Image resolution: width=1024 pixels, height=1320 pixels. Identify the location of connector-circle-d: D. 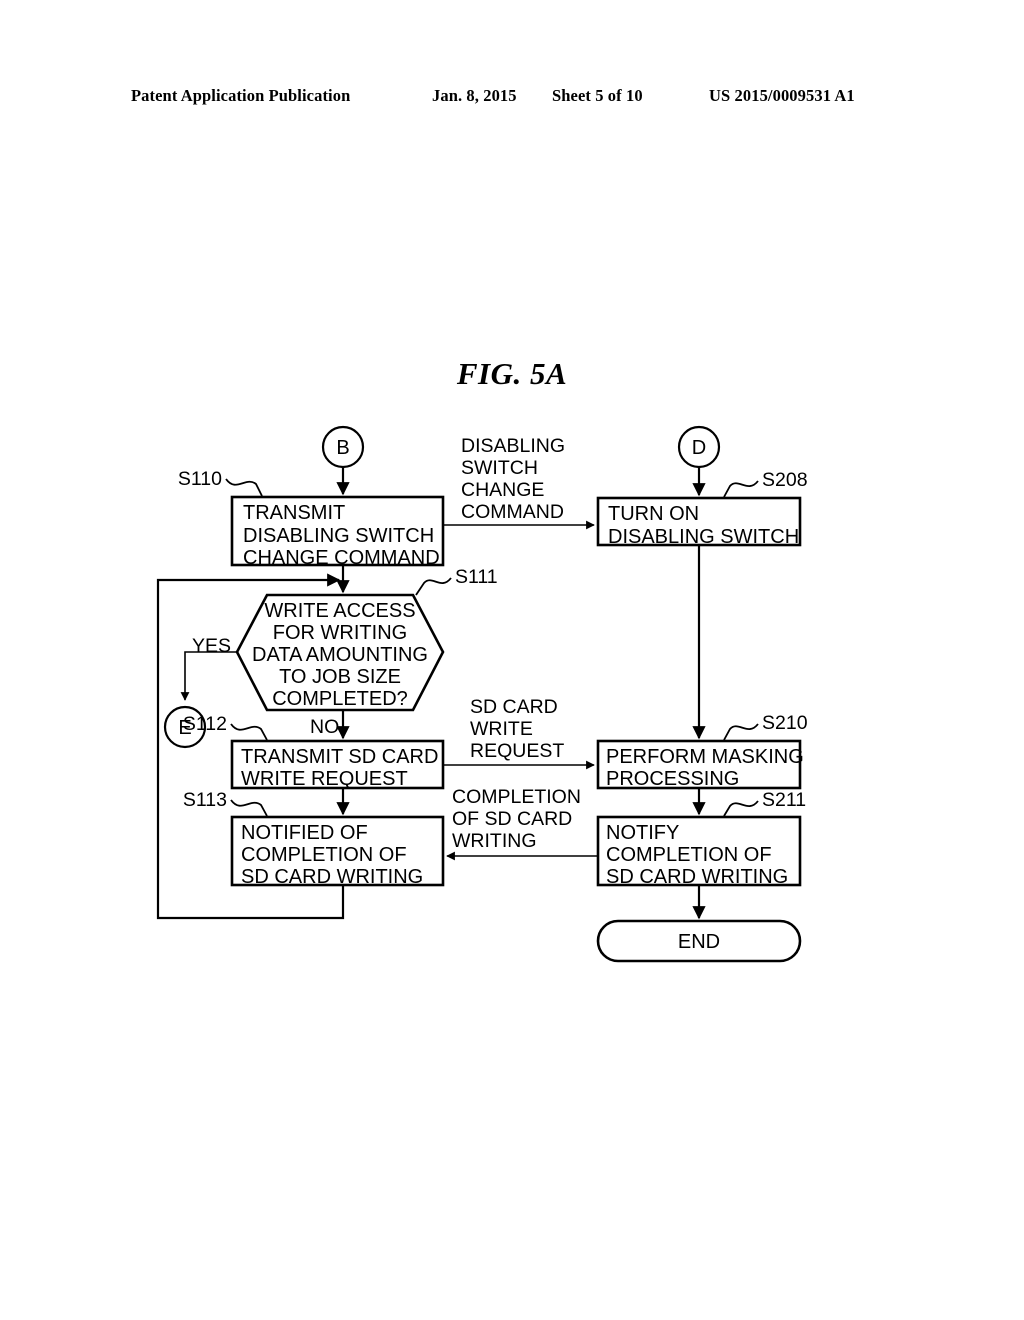
(699, 447).